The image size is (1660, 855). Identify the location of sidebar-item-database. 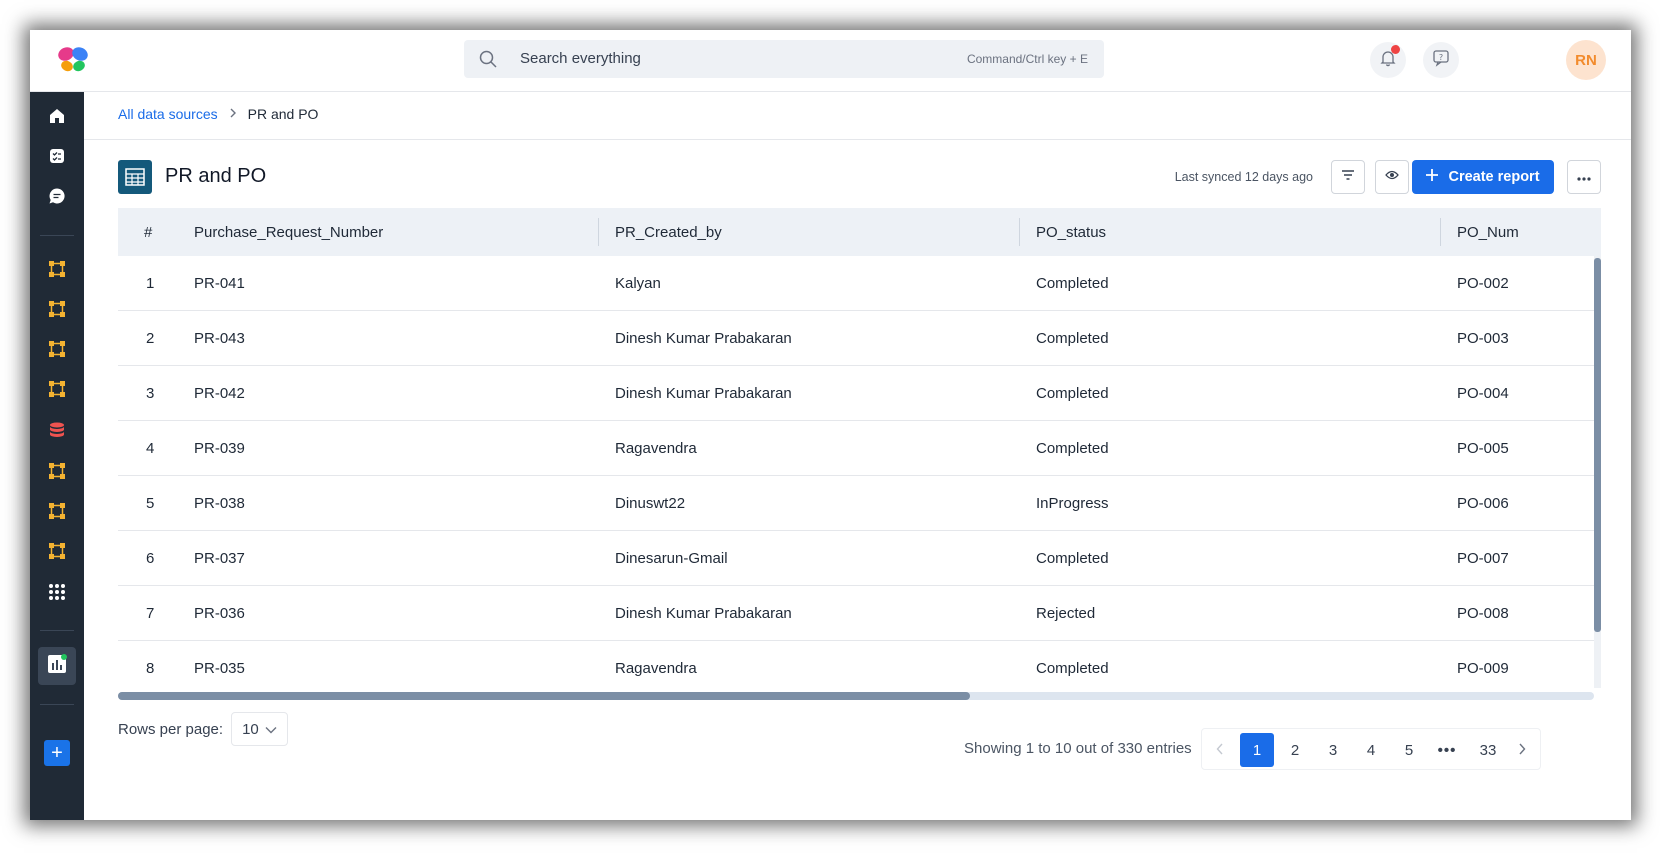
(57, 432).